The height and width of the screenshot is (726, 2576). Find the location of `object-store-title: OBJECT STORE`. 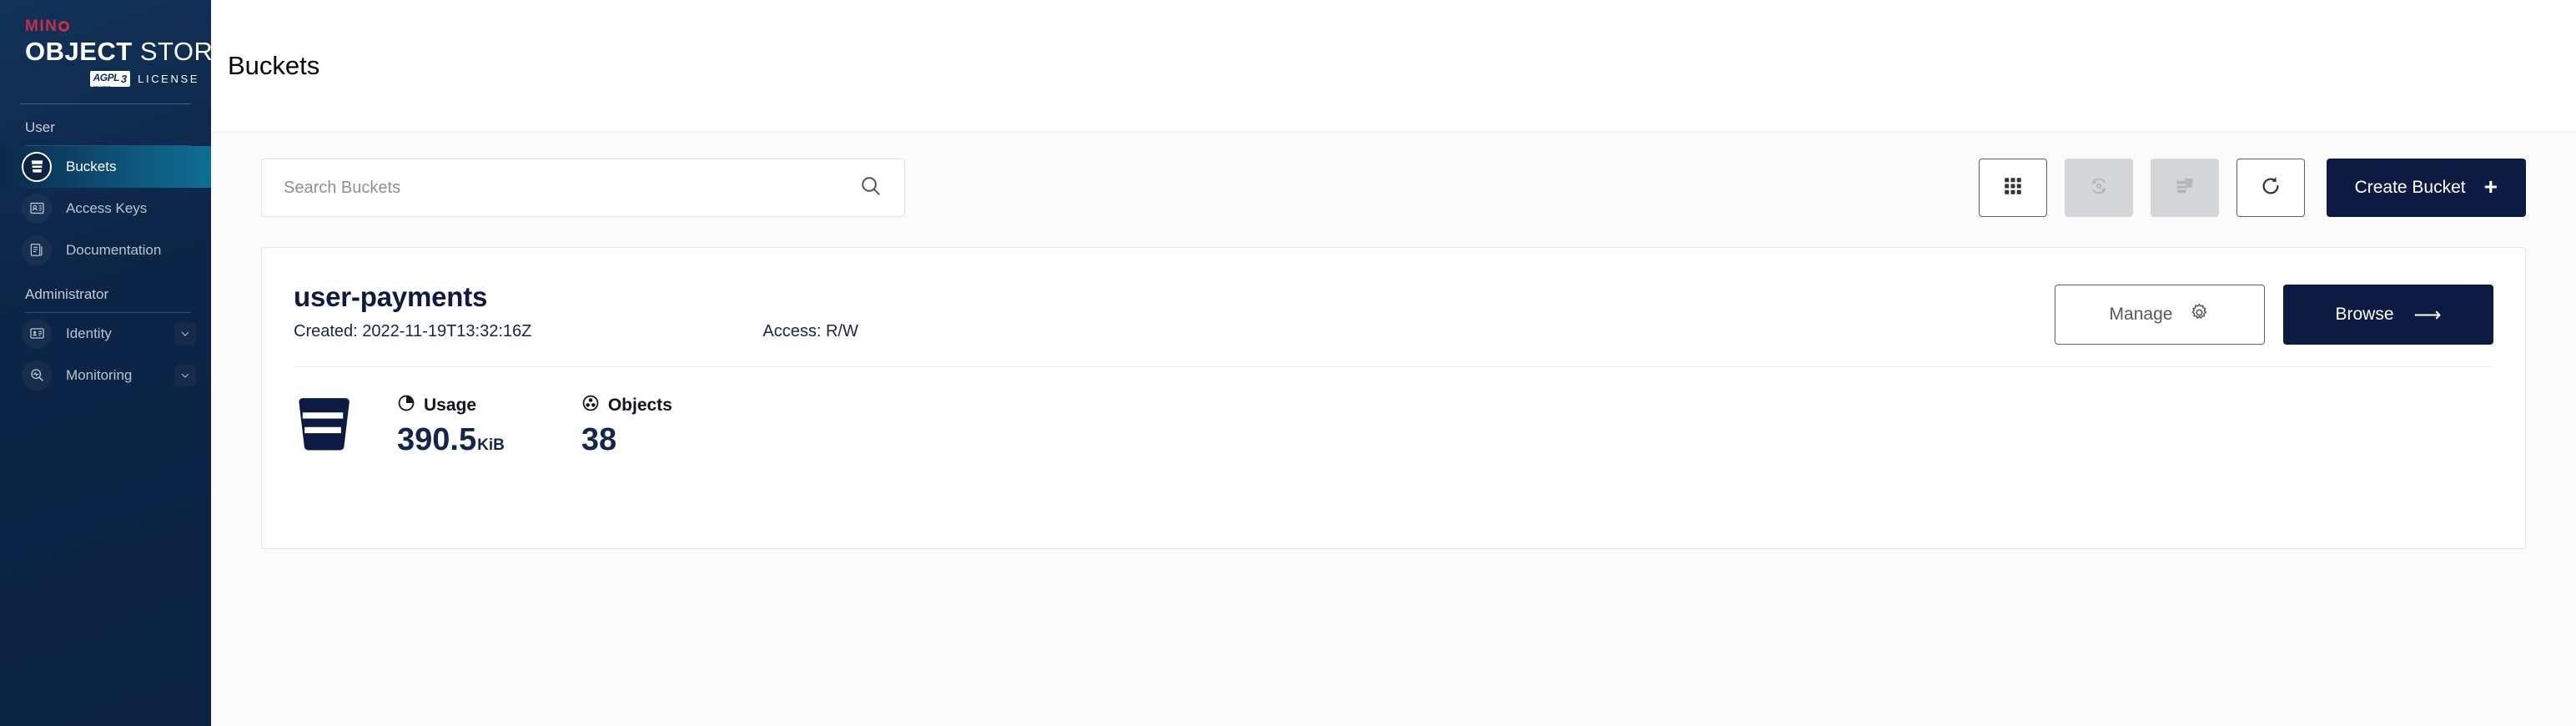

object-store-title: OBJECT STORE is located at coordinates (118, 52).